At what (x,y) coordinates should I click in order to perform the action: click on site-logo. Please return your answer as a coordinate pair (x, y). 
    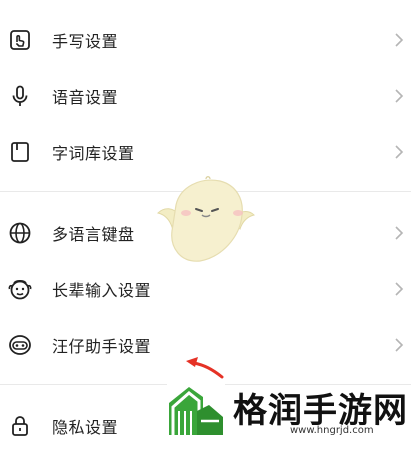
    Looking at the image, I should click on (196, 409).